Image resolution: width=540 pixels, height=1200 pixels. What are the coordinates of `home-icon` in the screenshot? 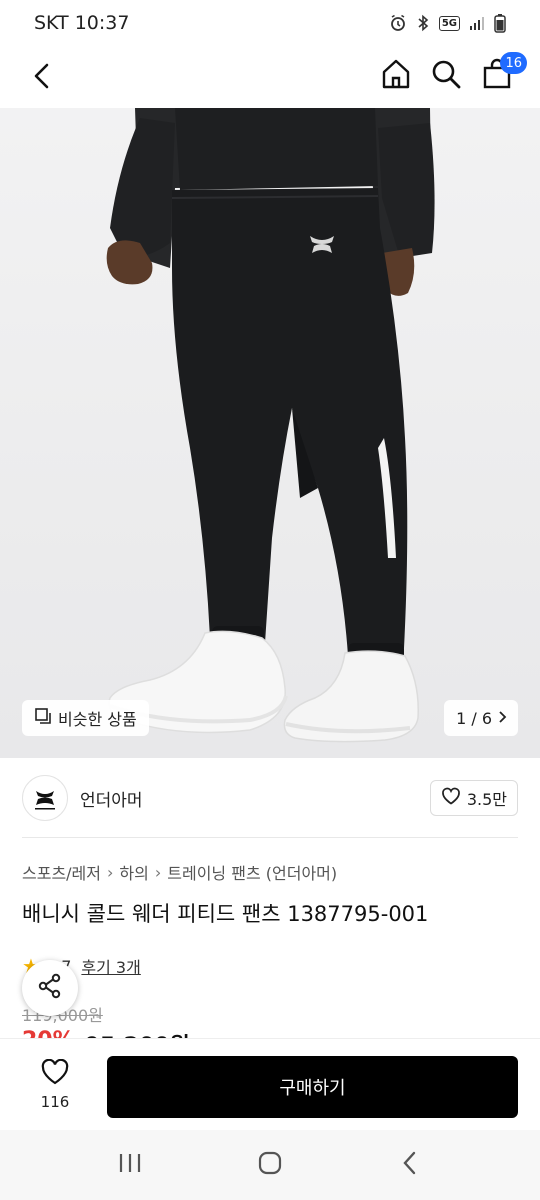 It's located at (396, 76).